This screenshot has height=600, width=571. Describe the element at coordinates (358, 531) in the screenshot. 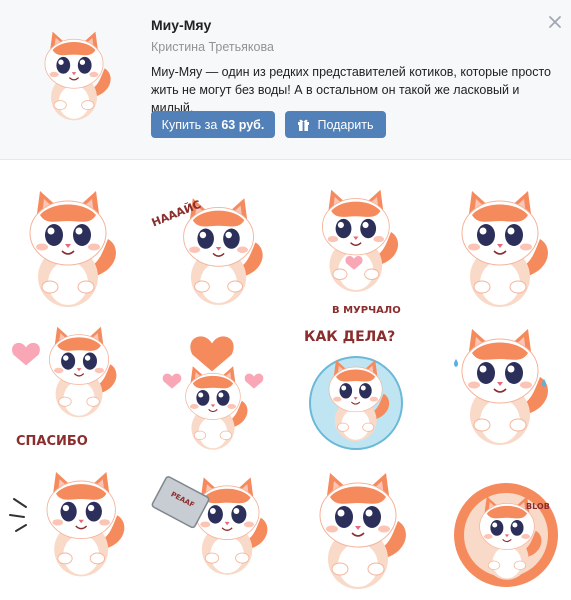

I see `sticker-shrug-cat` at that location.